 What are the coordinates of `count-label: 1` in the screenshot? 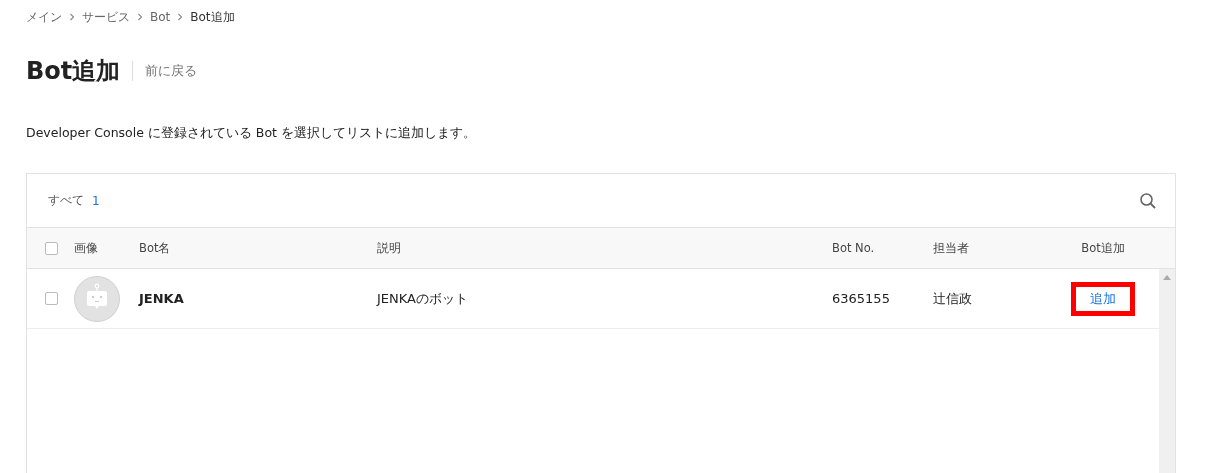 It's located at (96, 200).